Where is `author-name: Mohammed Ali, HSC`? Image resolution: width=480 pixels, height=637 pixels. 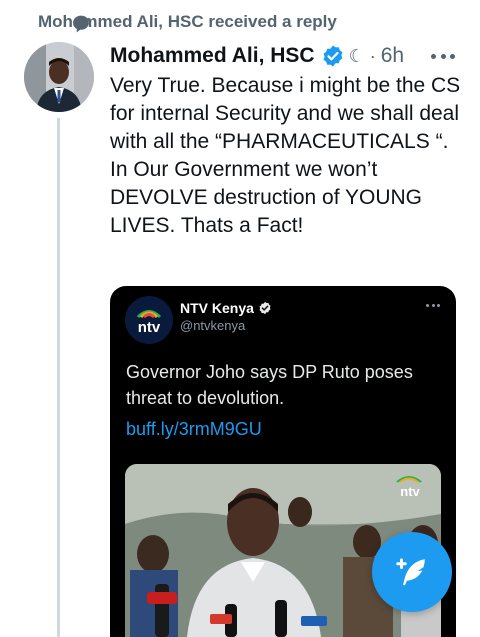
author-name: Mohammed Ali, HSC is located at coordinates (212, 56).